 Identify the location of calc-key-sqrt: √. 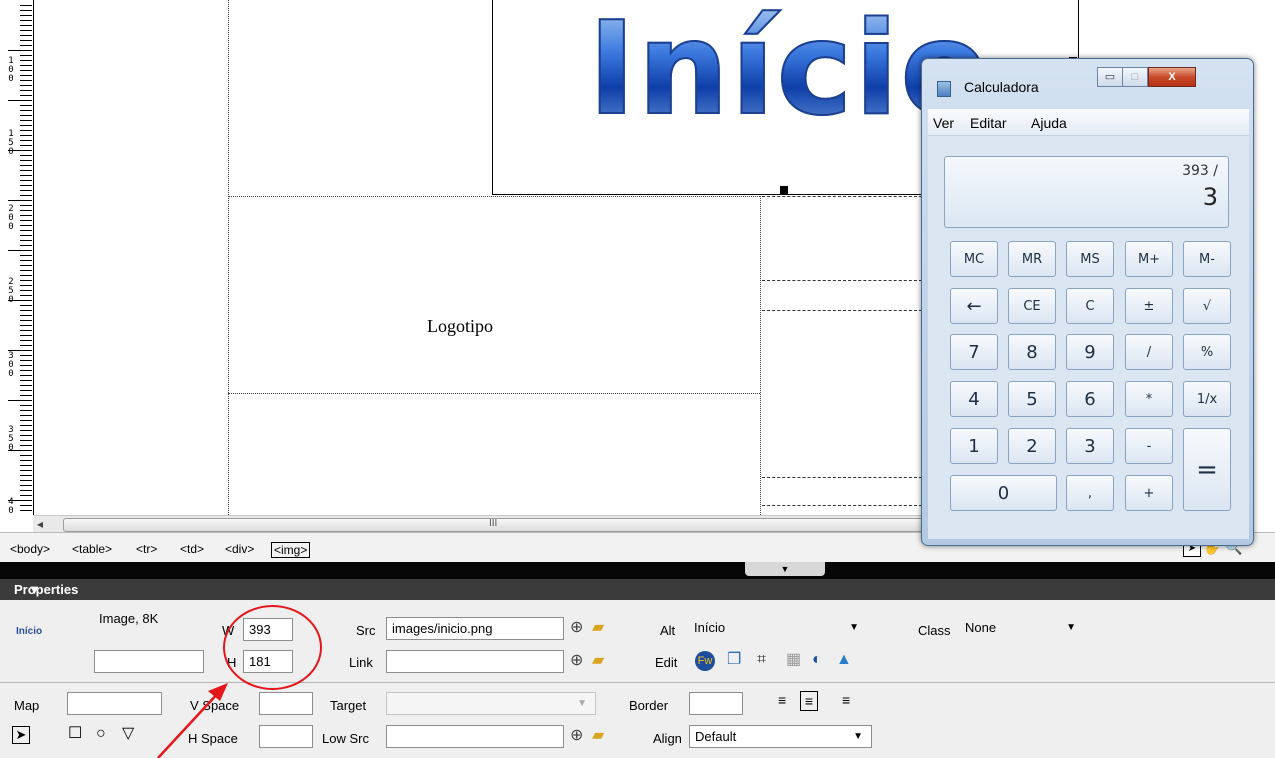
(1207, 306).